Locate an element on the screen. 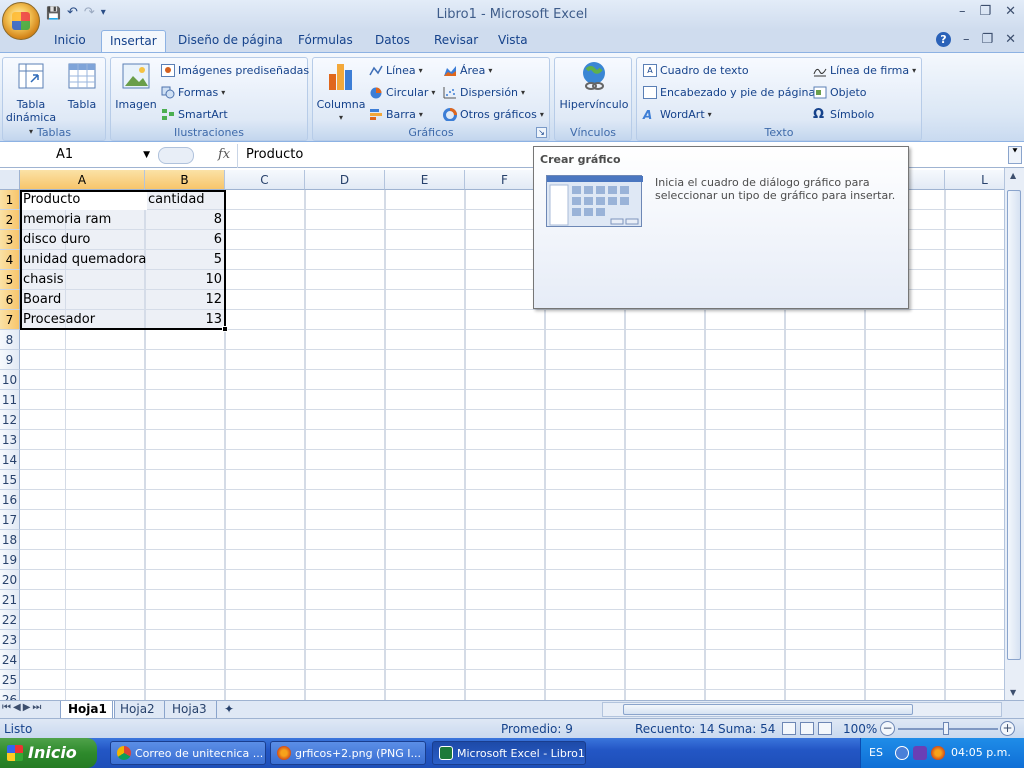  row-header: 22 is located at coordinates (10, 620).